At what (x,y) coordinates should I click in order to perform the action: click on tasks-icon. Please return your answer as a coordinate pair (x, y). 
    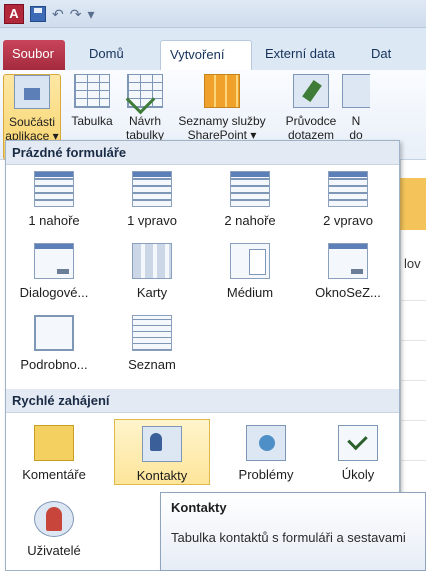
    Looking at the image, I should click on (358, 443).